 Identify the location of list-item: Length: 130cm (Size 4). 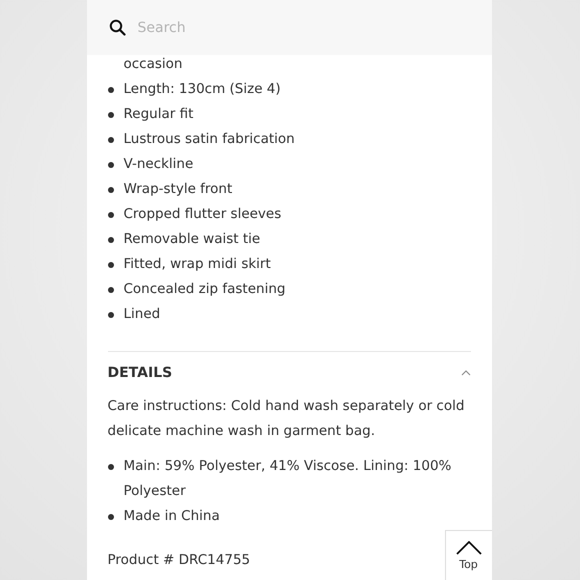
(202, 89).